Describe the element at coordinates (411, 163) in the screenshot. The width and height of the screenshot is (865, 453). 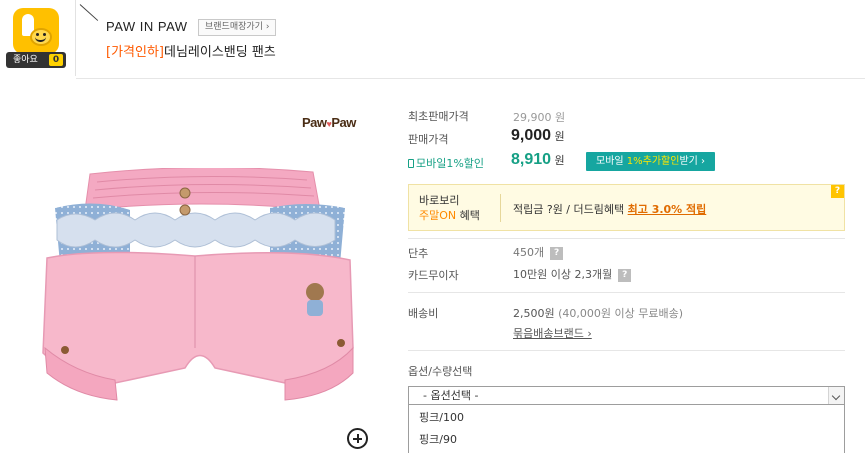
I see `mobile-phone-icon` at that location.